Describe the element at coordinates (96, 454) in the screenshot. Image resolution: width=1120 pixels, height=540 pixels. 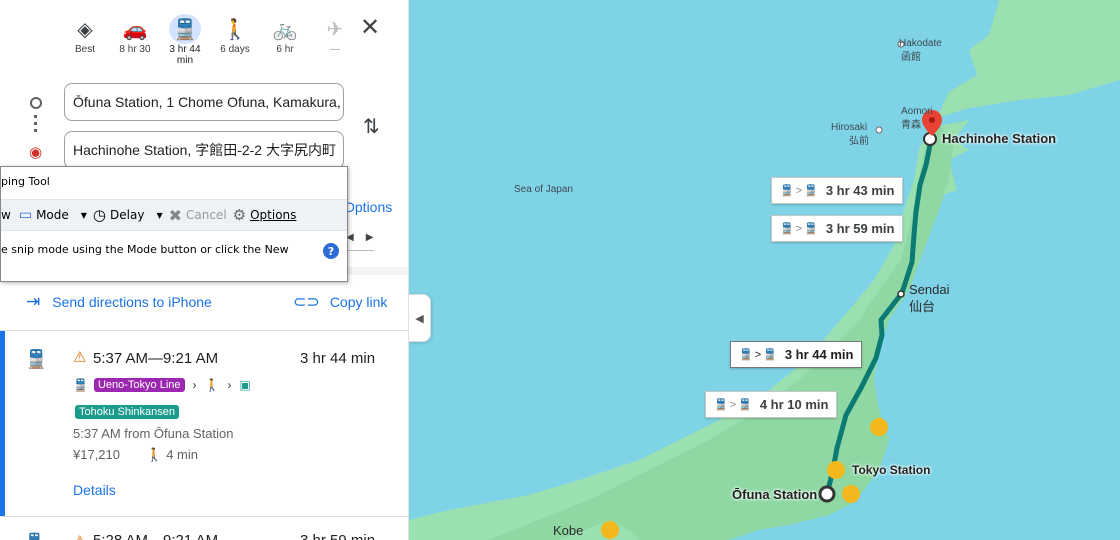
I see `fare: ¥17,210` at that location.